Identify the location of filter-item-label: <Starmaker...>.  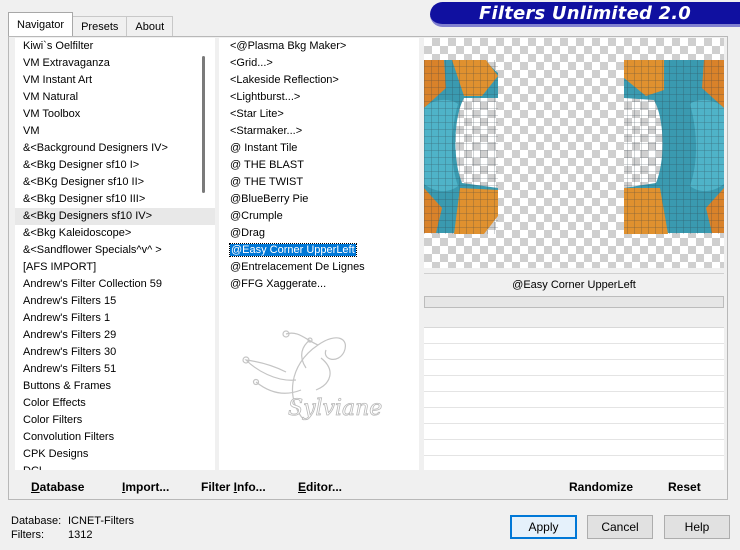
(266, 131).